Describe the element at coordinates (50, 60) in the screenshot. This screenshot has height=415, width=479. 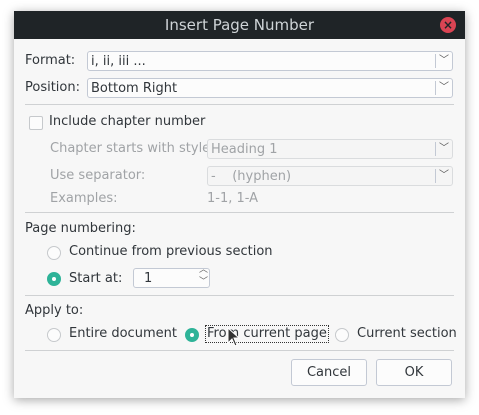
I see `format-label: Format:` at that location.